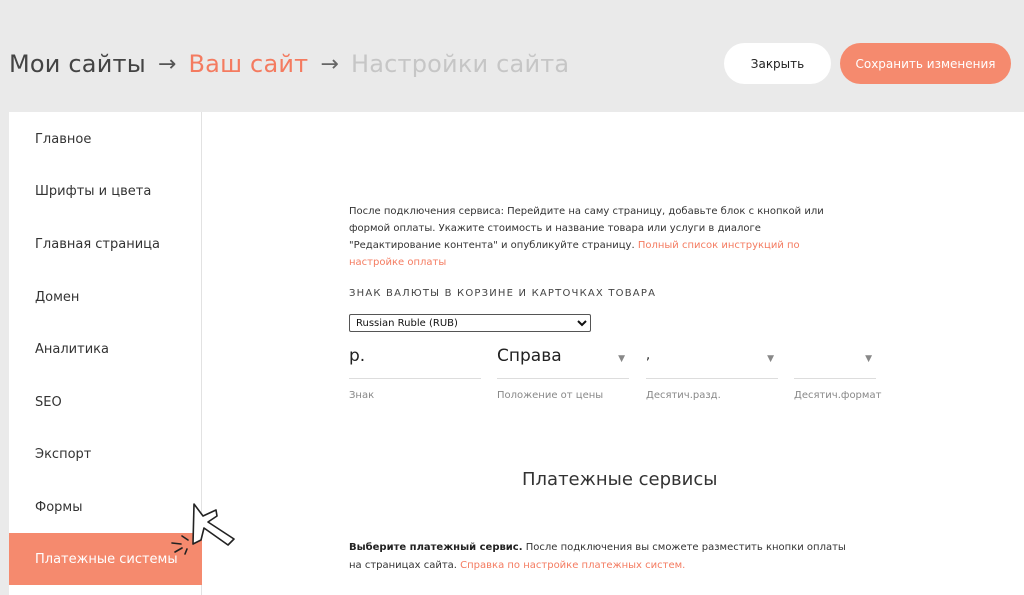 The width and height of the screenshot is (1024, 595). I want to click on decimal-format-select: ▼, so click(835, 360).